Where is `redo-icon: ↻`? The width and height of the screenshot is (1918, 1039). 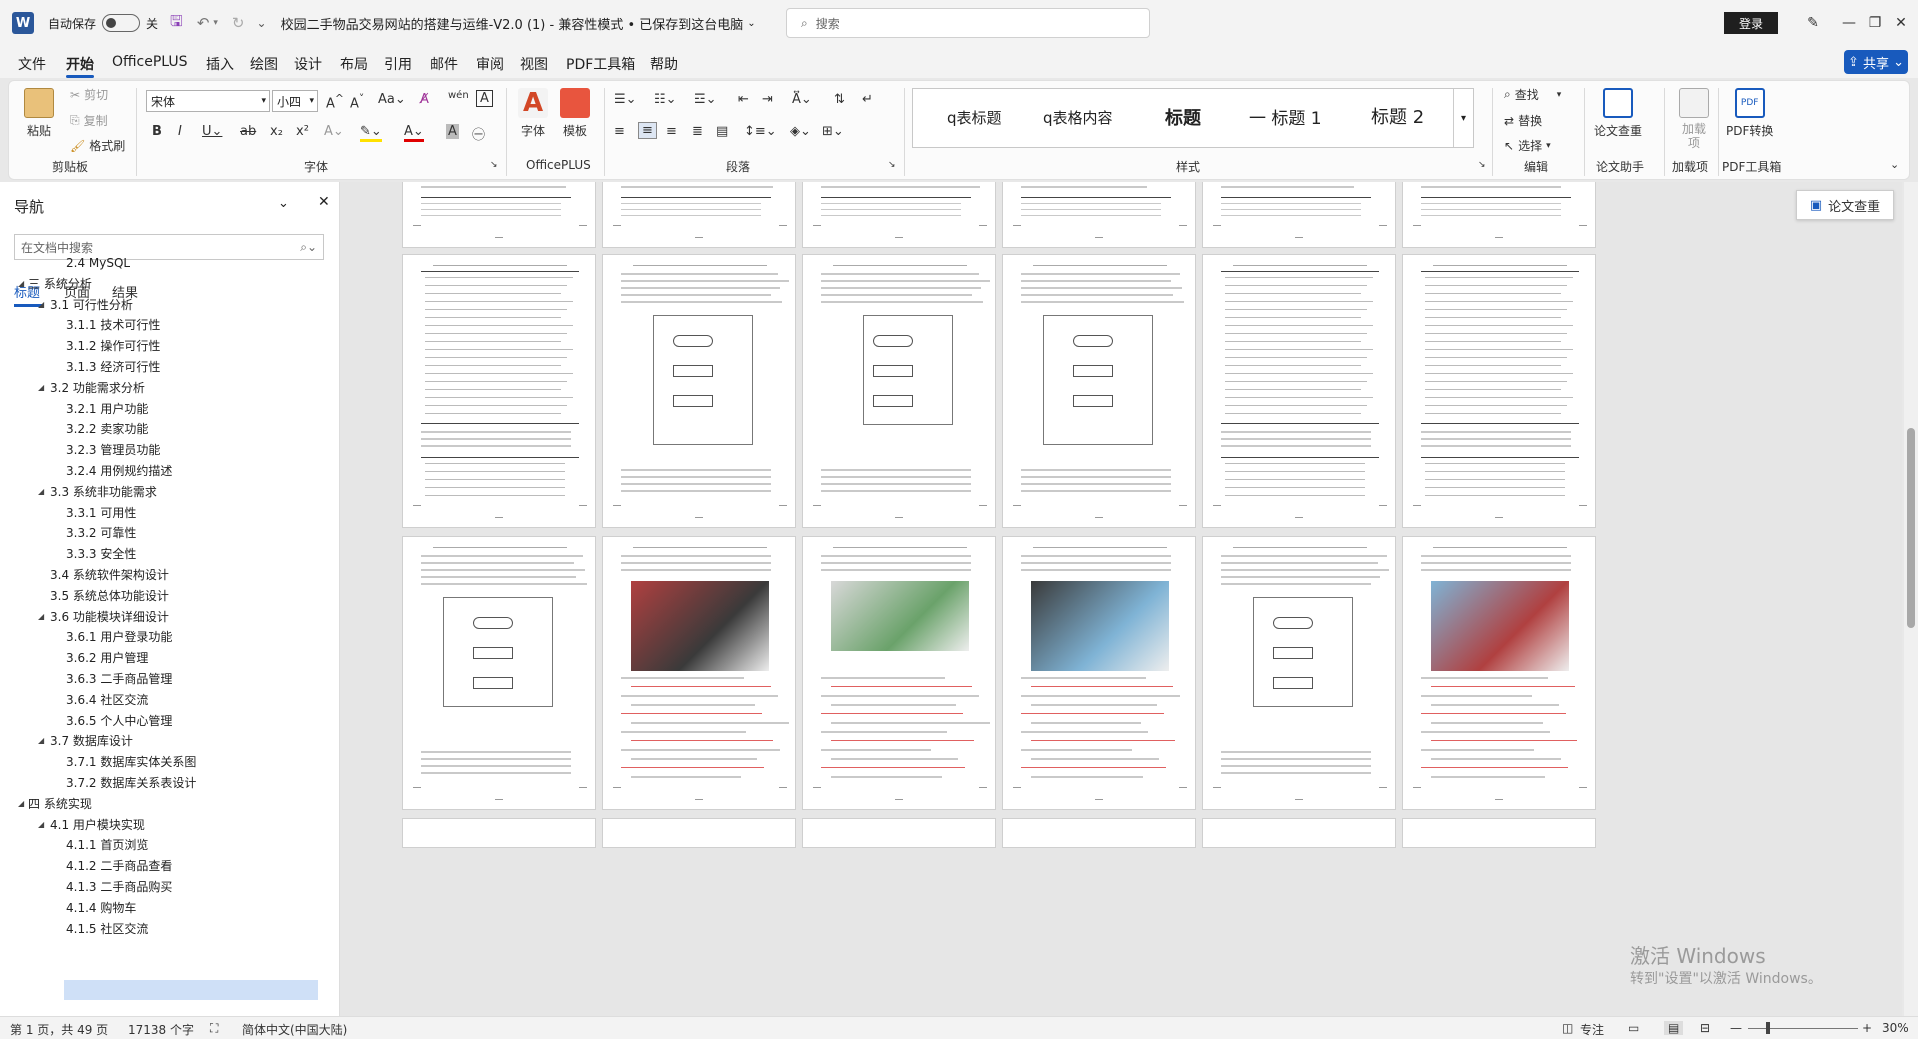
redo-icon: ↻ is located at coordinates (238, 23).